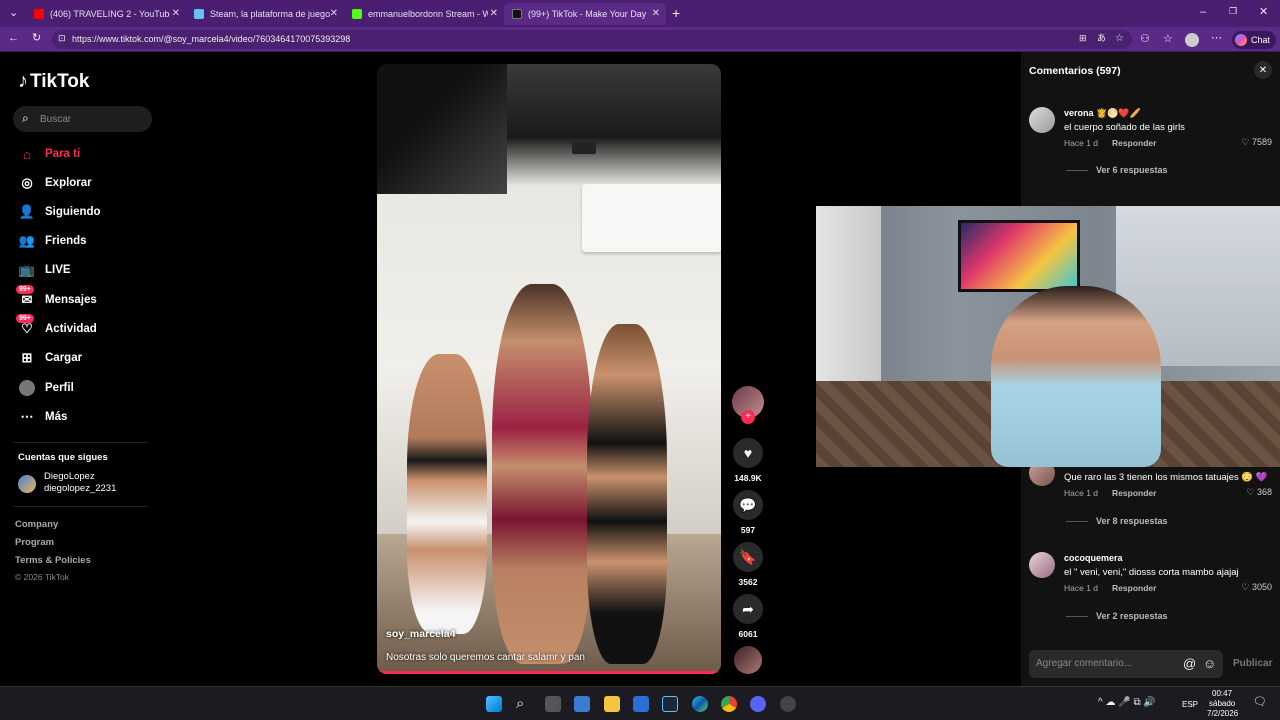 The height and width of the screenshot is (720, 1280). What do you see at coordinates (1168, 39) in the screenshot?
I see `favorites-icon: ☆` at bounding box center [1168, 39].